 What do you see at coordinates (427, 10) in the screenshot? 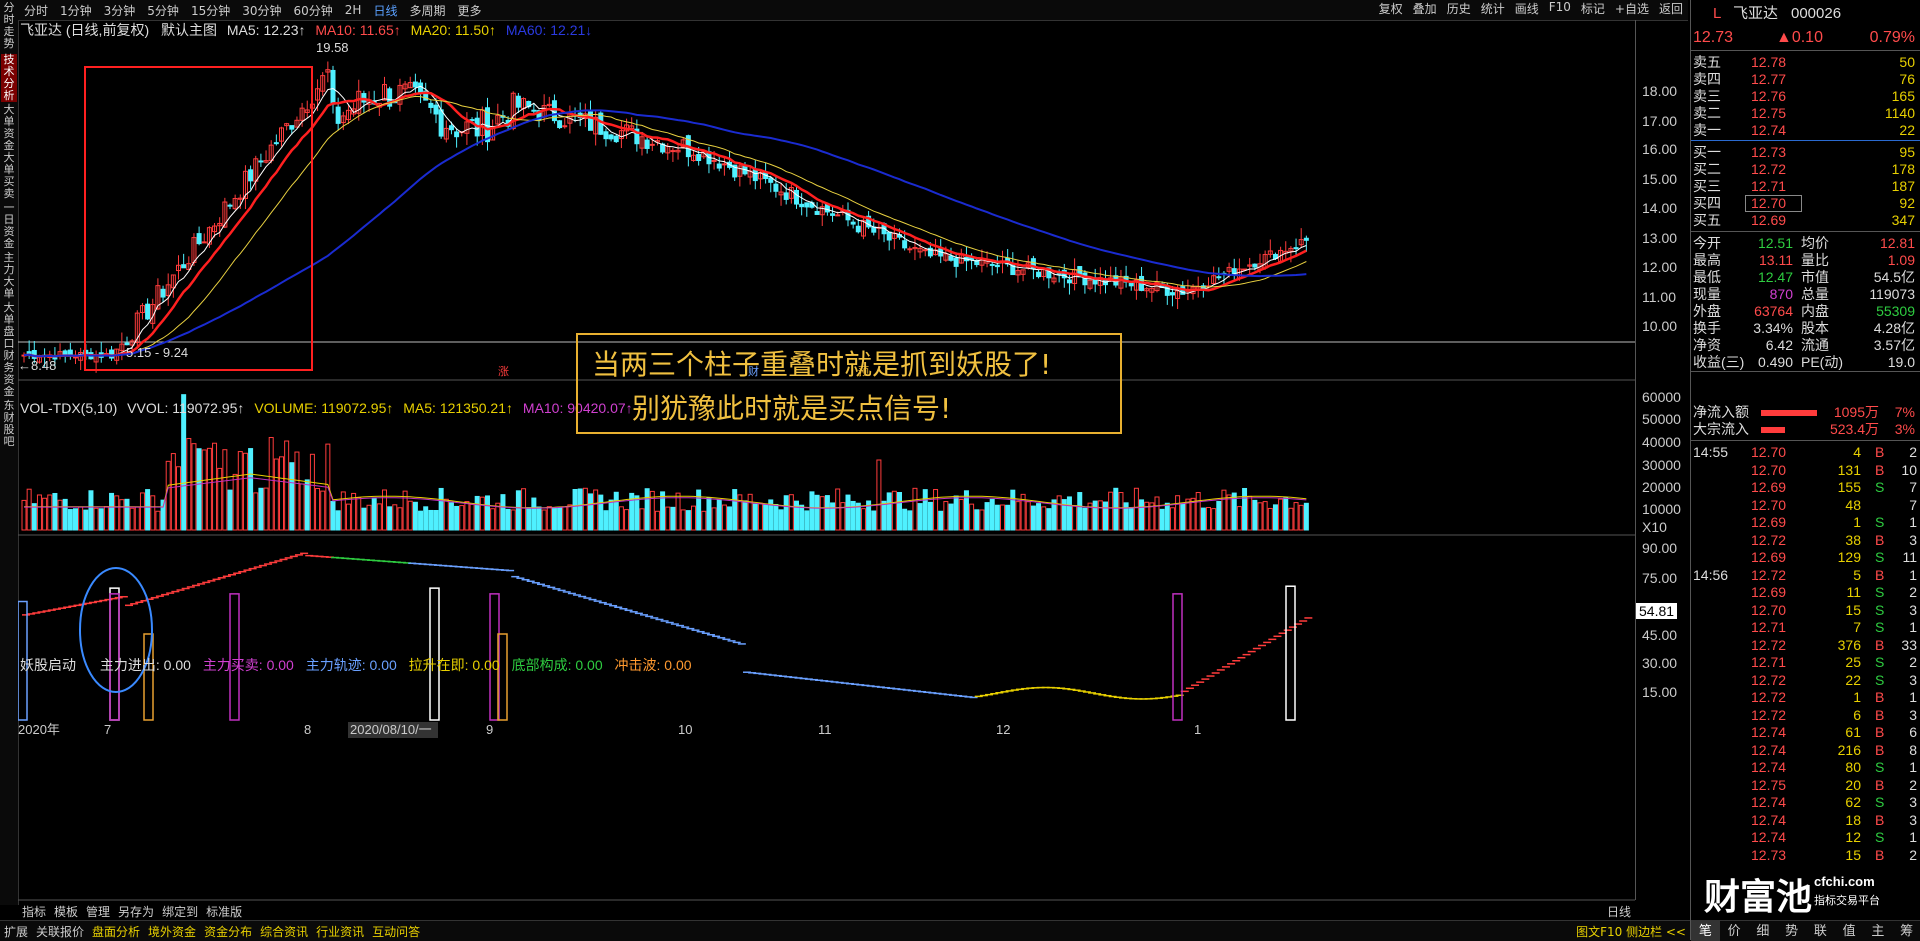
I see `period-multi: 多周期` at bounding box center [427, 10].